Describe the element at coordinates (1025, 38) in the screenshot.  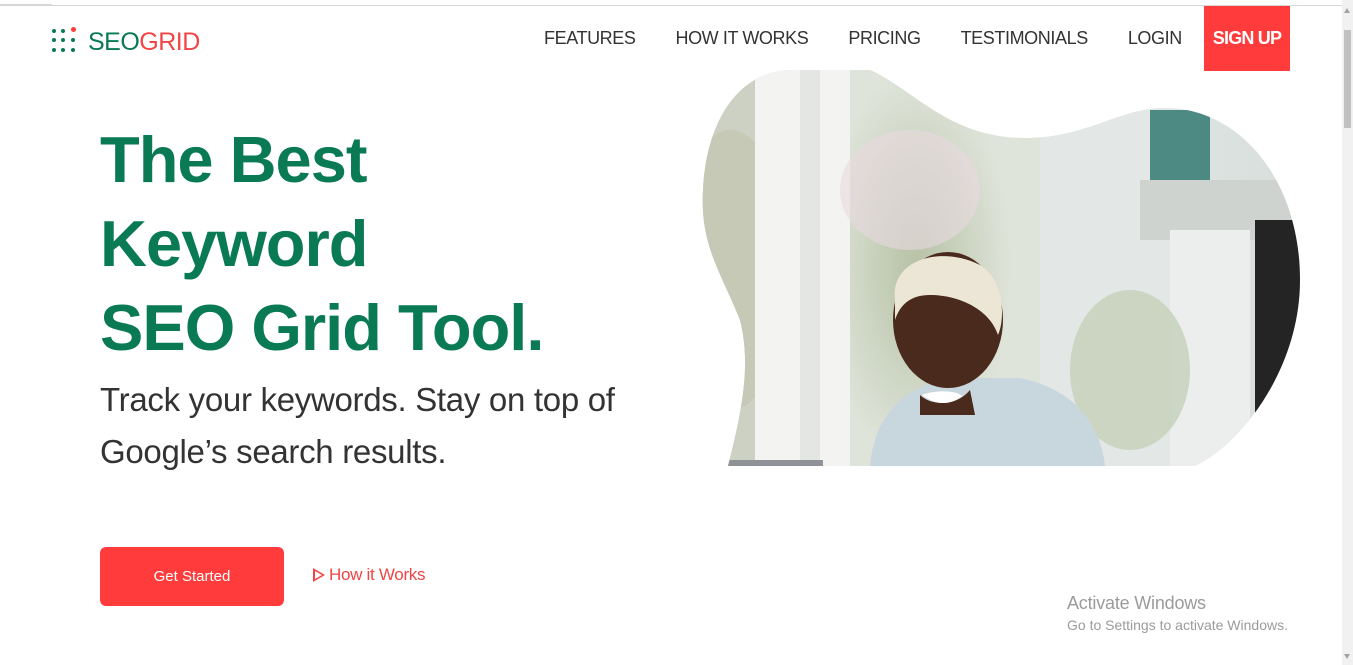
I see `nav-testimonials: TESTIMONIALS` at that location.